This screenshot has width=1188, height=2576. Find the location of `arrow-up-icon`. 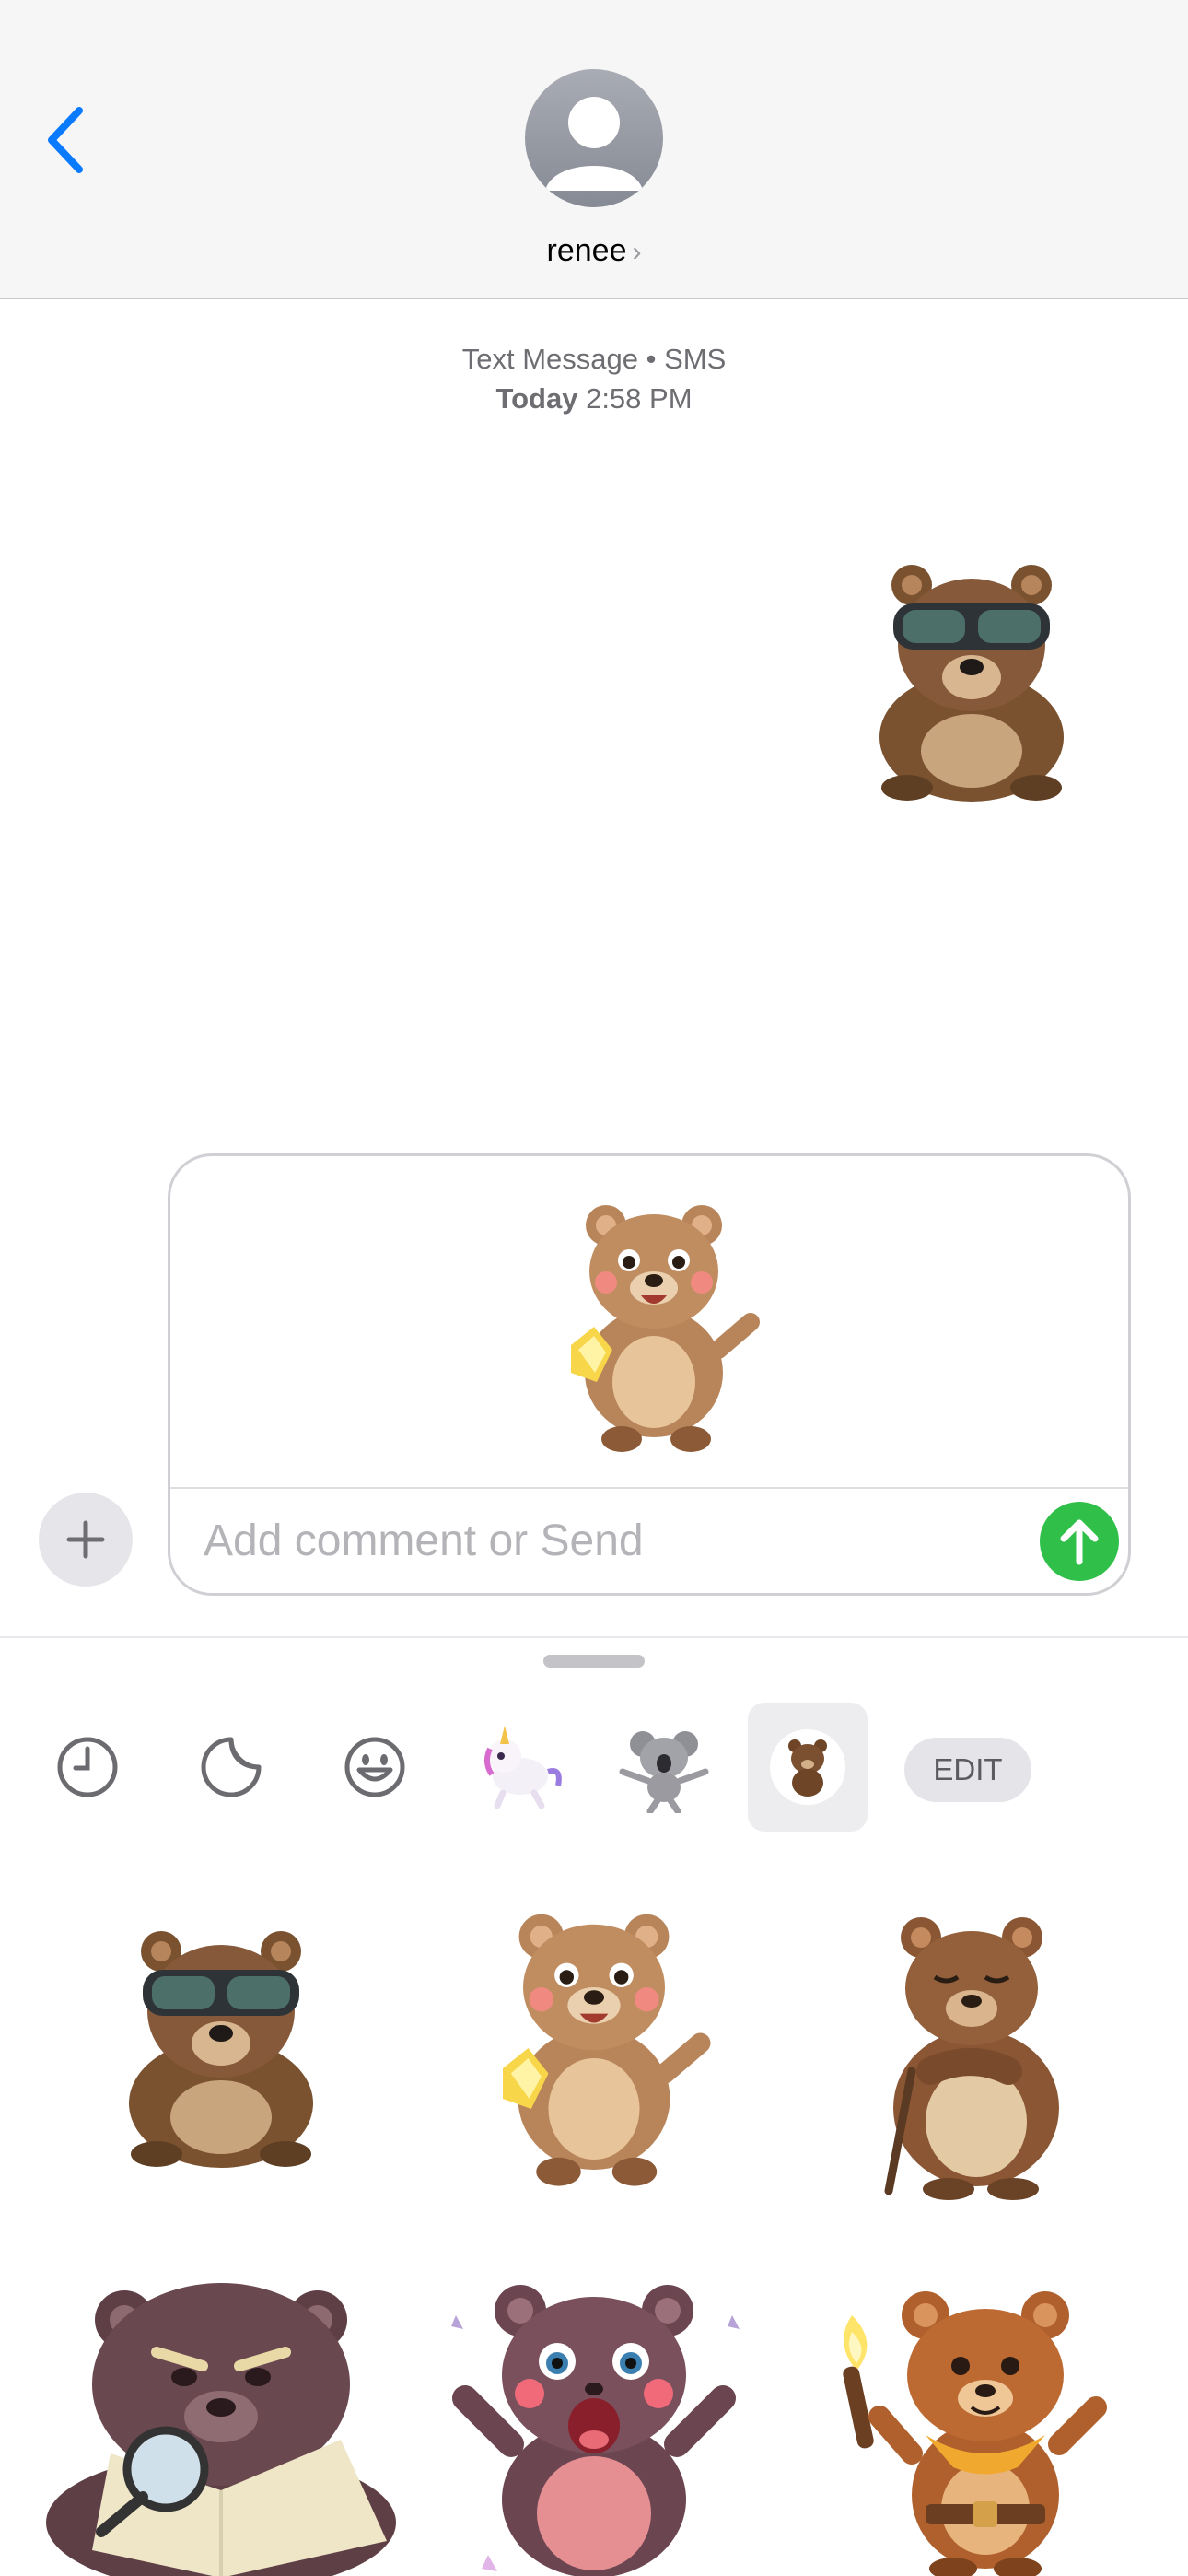

arrow-up-icon is located at coordinates (1079, 1542).